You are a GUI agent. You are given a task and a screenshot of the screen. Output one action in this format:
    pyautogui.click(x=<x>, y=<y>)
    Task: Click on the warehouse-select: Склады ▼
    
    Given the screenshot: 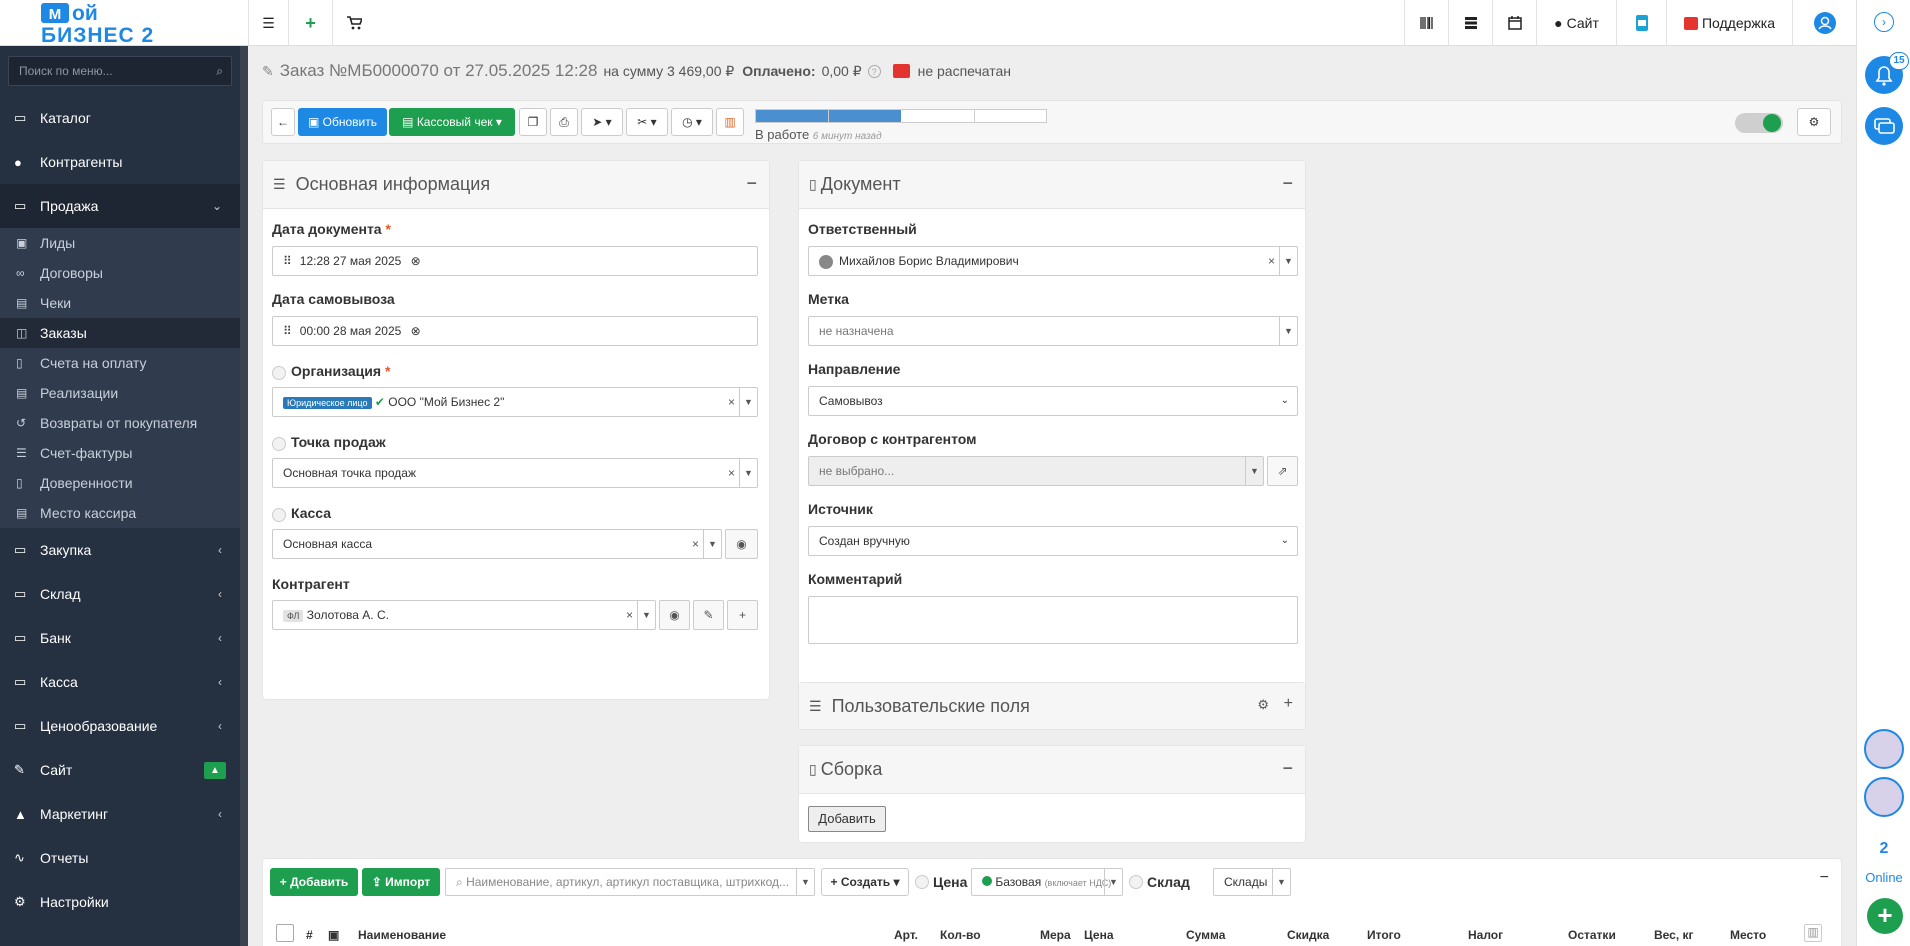 What is the action you would take?
    pyautogui.click(x=1252, y=882)
    